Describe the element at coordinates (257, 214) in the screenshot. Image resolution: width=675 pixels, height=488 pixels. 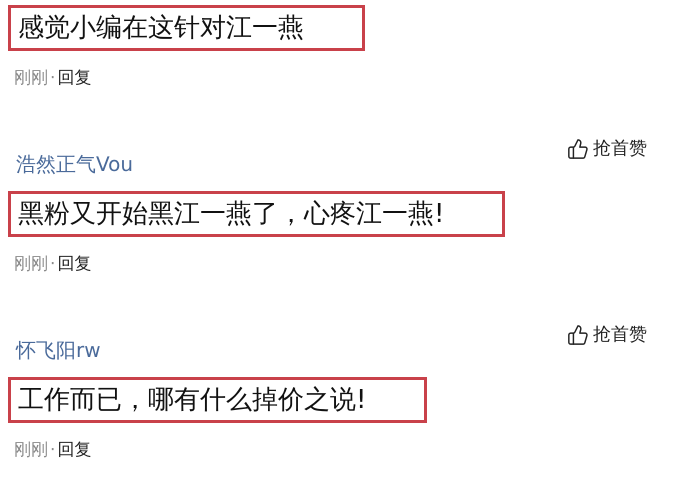
I see `highlighted-comment: 黑粉又开始黑江一燕了，心疼江一燕!` at that location.